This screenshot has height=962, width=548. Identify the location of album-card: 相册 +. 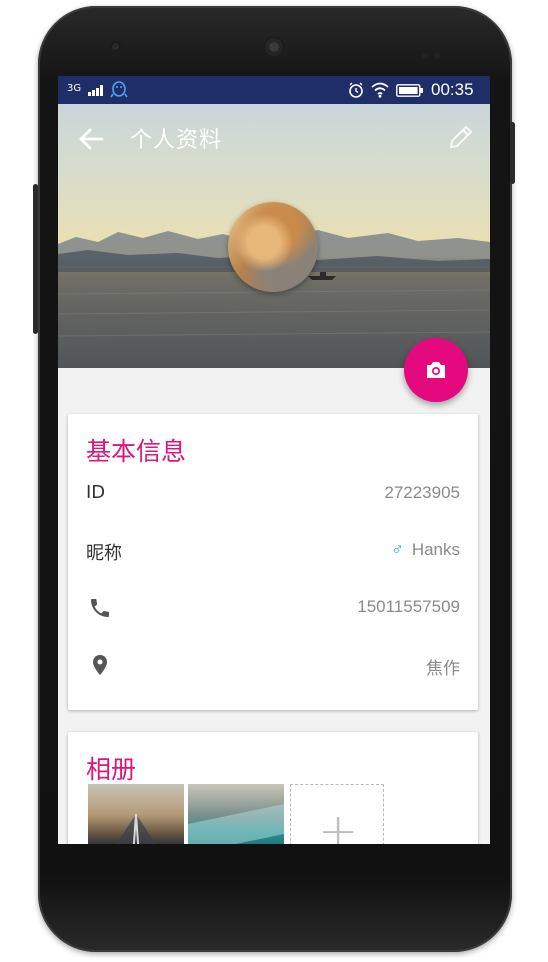
(273, 788).